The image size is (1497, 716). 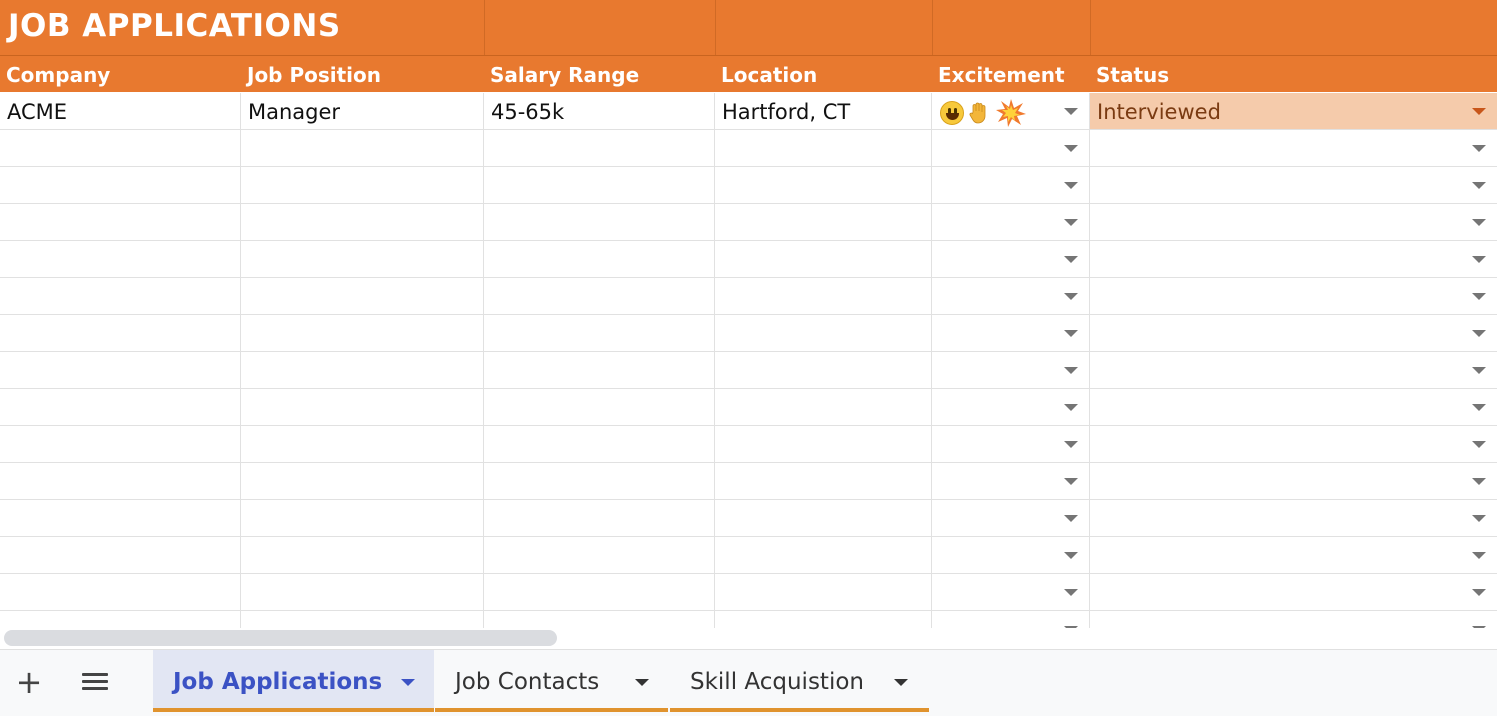 I want to click on tab-job-contacts: Job Contacts, so click(x=551, y=681).